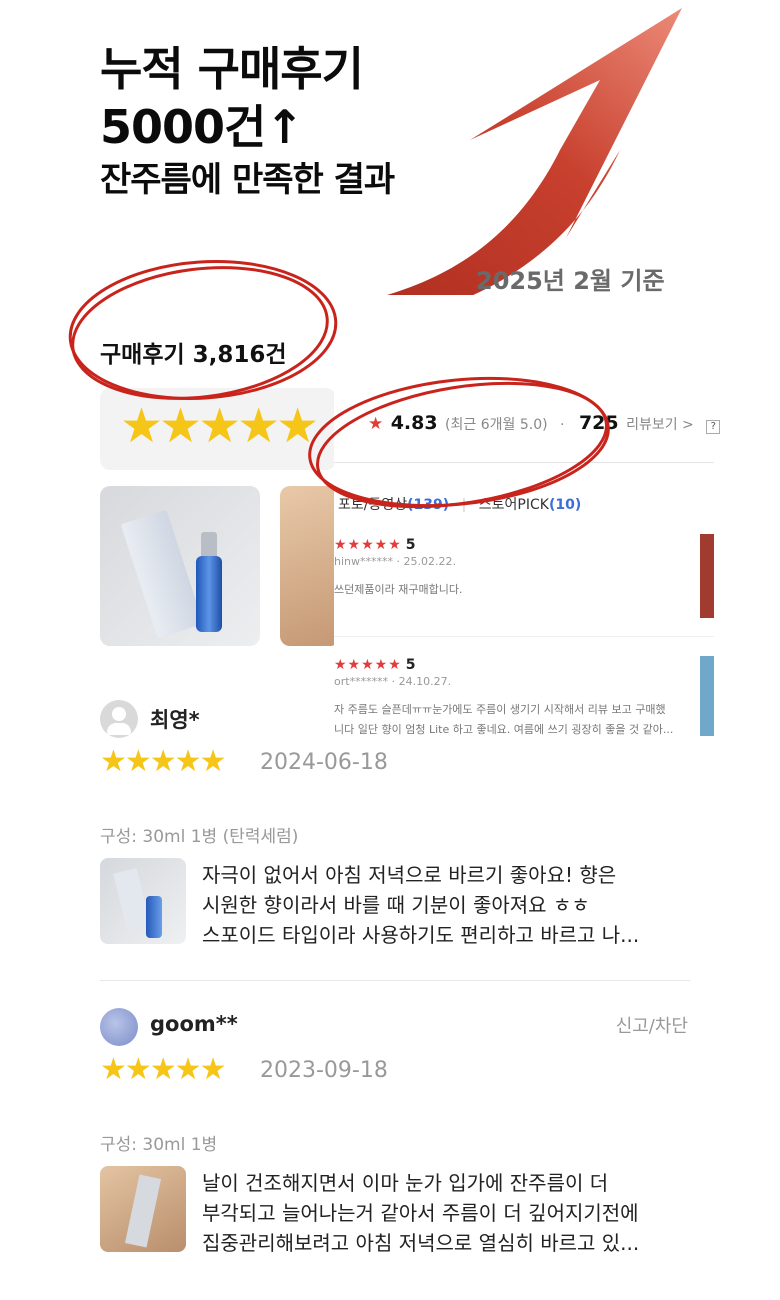 The width and height of the screenshot is (780, 1300). I want to click on reviewer-name: goom**, so click(194, 1024).